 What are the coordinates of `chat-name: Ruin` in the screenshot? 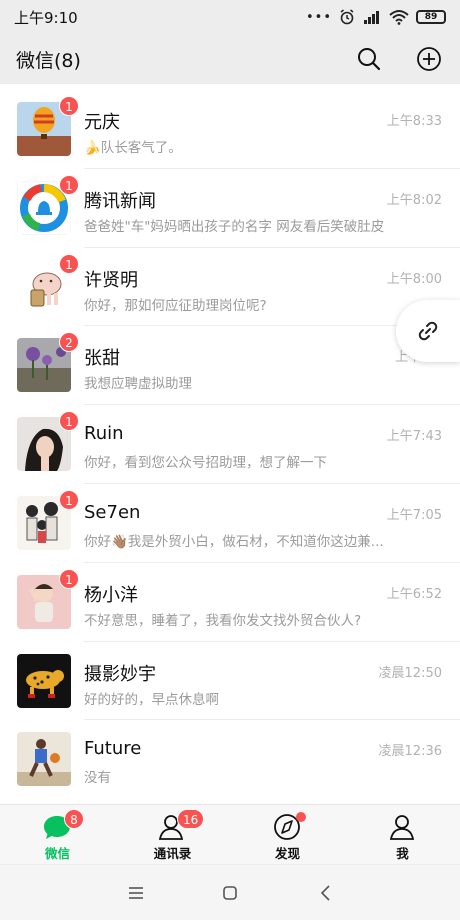 It's located at (104, 434).